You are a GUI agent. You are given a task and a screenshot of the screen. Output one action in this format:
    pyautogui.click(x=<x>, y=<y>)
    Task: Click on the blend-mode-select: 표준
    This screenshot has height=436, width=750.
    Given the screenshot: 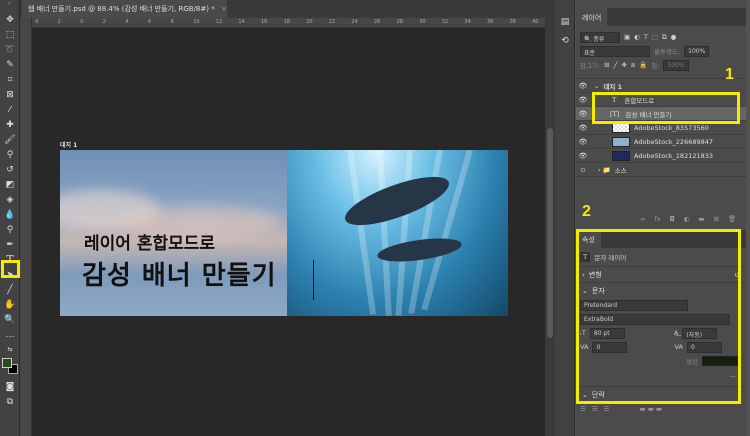 What is the action you would take?
    pyautogui.click(x=615, y=51)
    